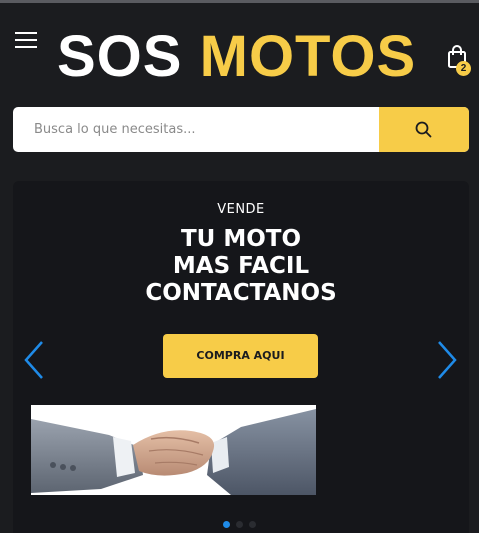 The width and height of the screenshot is (479, 533). Describe the element at coordinates (120, 56) in the screenshot. I see `logo-word-sos: SOS` at that location.